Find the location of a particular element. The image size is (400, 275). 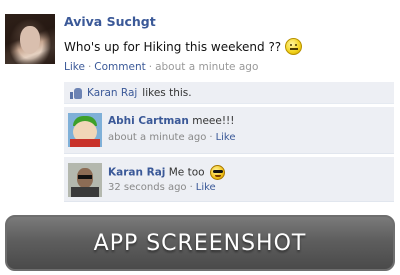

avatar-face is located at coordinates (30, 40).